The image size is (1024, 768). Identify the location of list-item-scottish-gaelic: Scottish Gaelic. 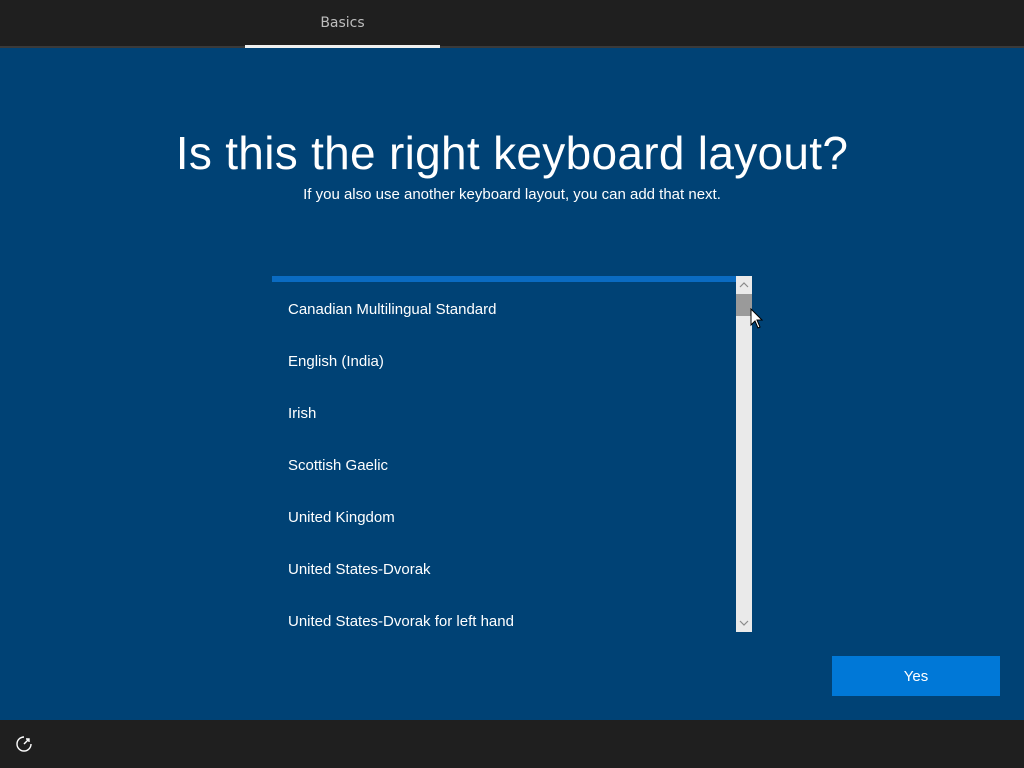
(504, 466).